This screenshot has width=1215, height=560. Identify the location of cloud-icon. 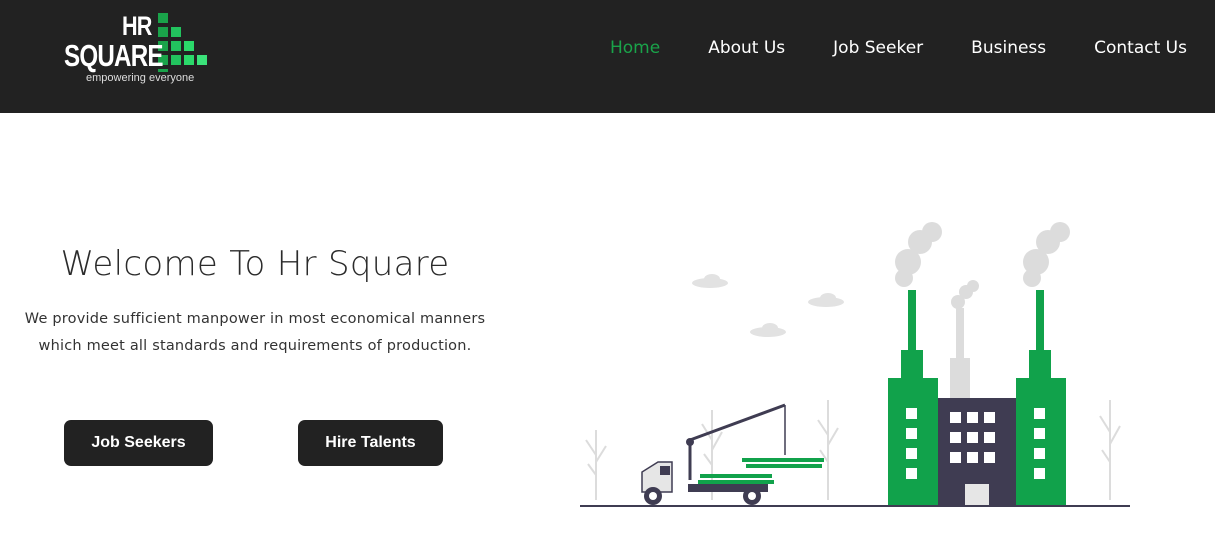
(768, 305).